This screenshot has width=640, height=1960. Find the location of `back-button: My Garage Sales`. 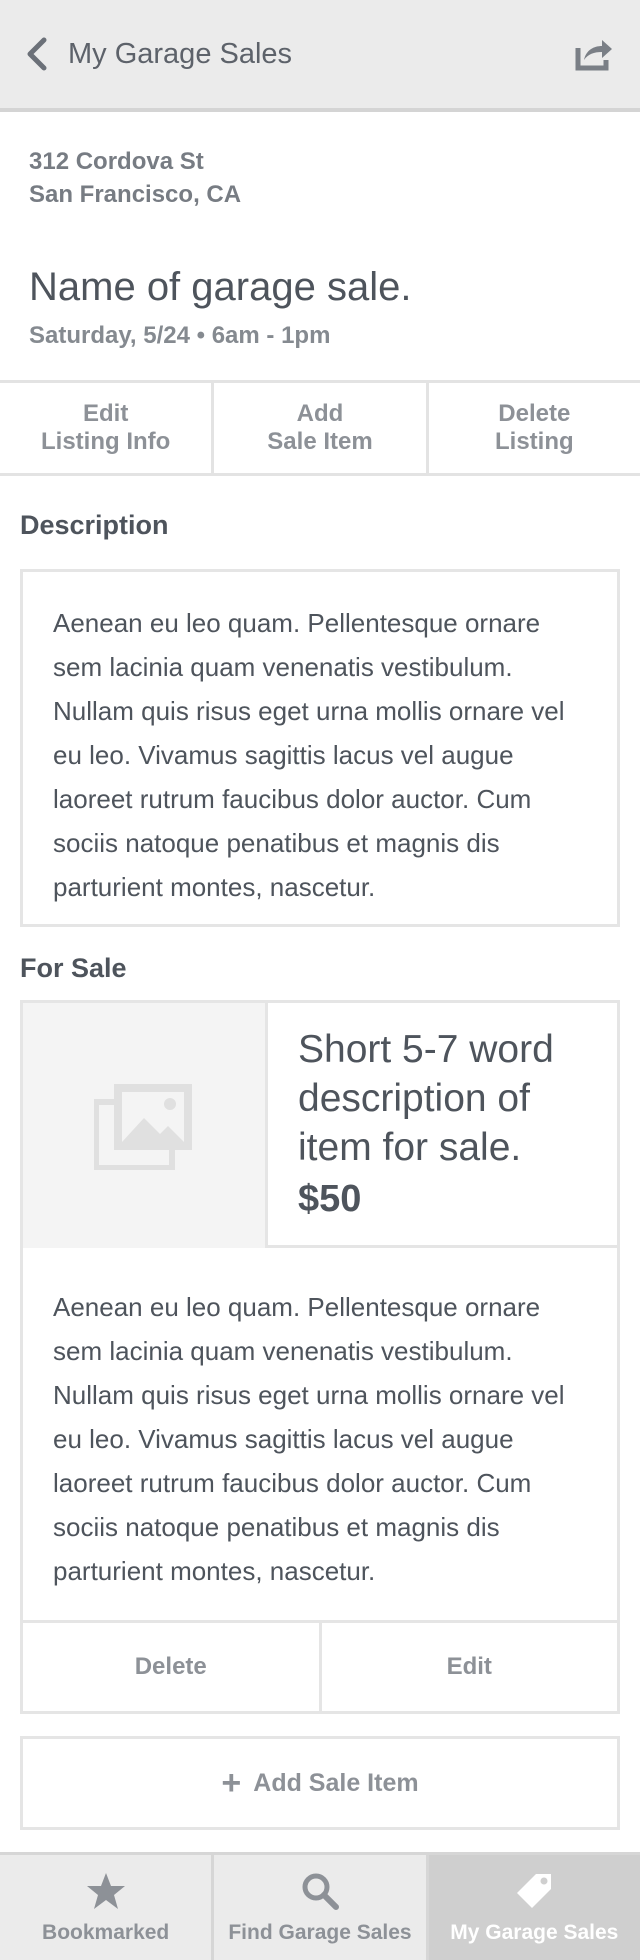

back-button: My Garage Sales is located at coordinates (158, 54).